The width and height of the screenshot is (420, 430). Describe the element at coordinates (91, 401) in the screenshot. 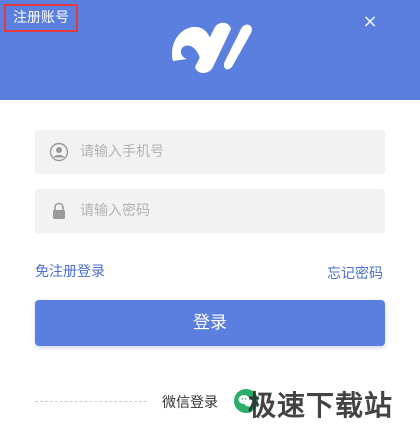

I see `divider-line` at that location.